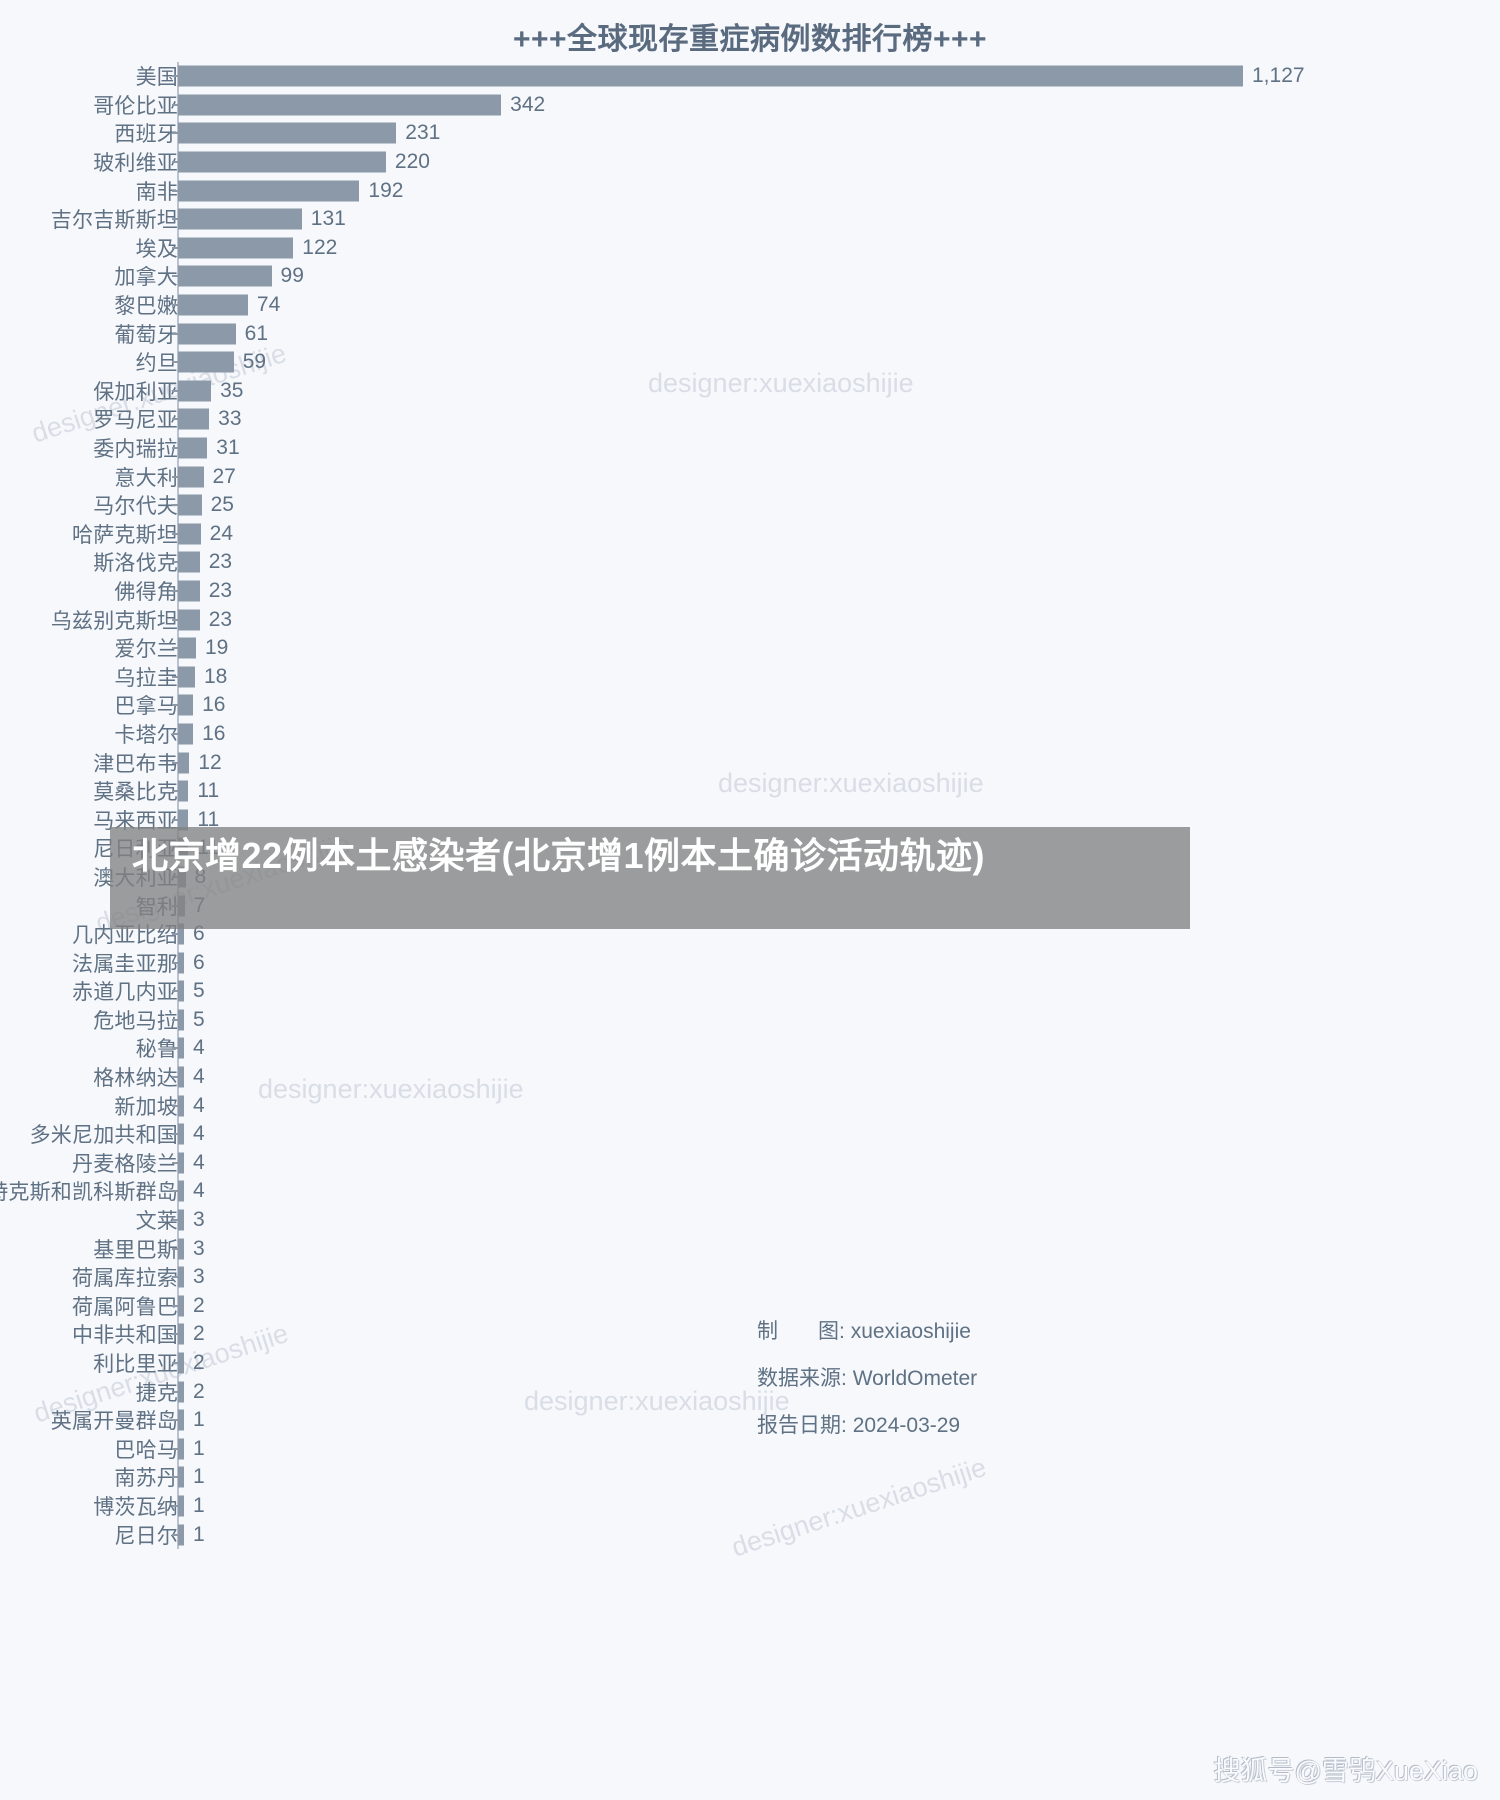 The height and width of the screenshot is (1800, 1500). What do you see at coordinates (750, 705) in the screenshot?
I see `bar-row: 巴拿马 16` at bounding box center [750, 705].